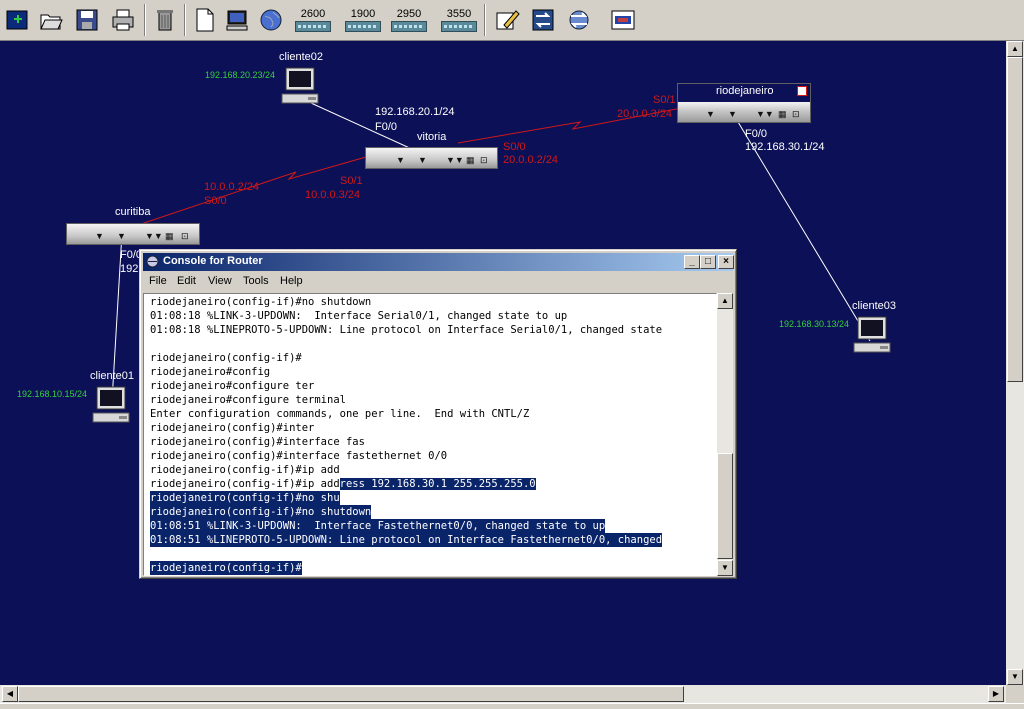  I want to click on terminal-line: riodejaneiro(config-if)#no shutdown, so click(261, 302).